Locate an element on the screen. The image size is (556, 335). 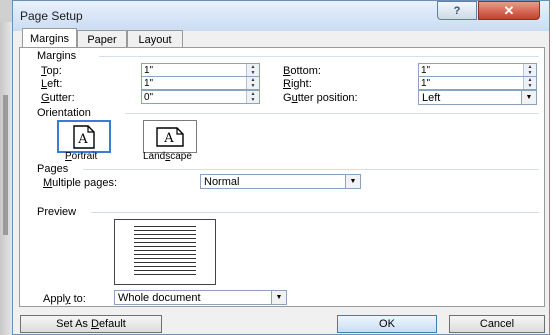
top-margin-input is located at coordinates (200, 70).